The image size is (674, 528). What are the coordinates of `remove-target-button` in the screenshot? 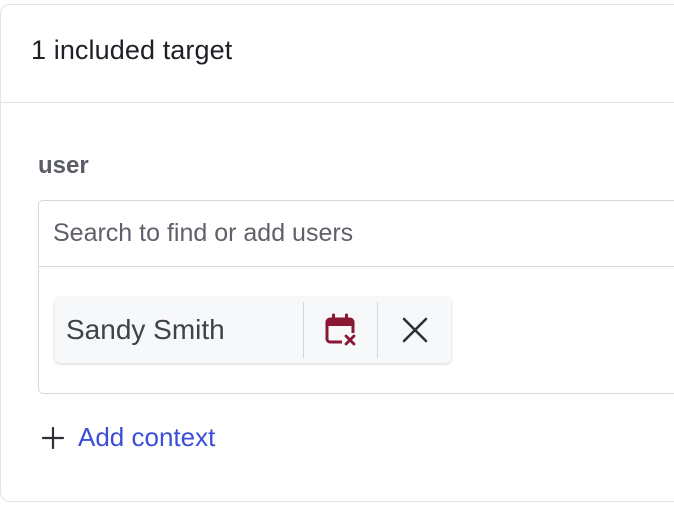 It's located at (414, 330).